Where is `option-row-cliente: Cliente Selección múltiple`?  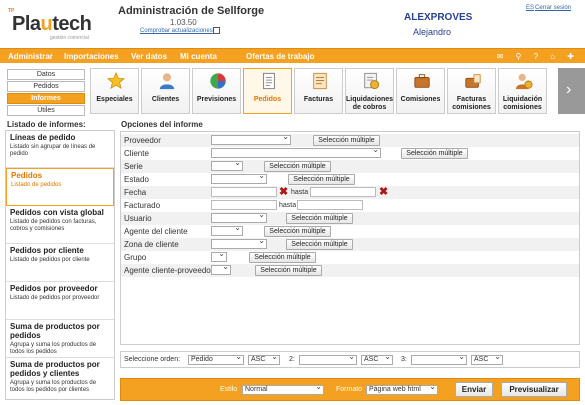 option-row-cliente: Cliente Selección múltiple is located at coordinates (350, 153).